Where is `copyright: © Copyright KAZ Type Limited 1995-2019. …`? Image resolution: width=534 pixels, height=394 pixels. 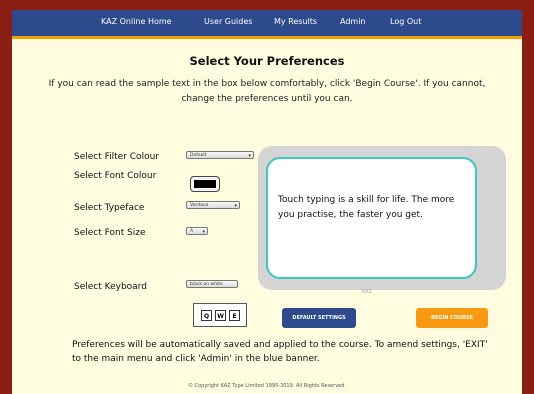
copyright: © Copyright KAZ Type Limited 1995-2019. … is located at coordinates (267, 386).